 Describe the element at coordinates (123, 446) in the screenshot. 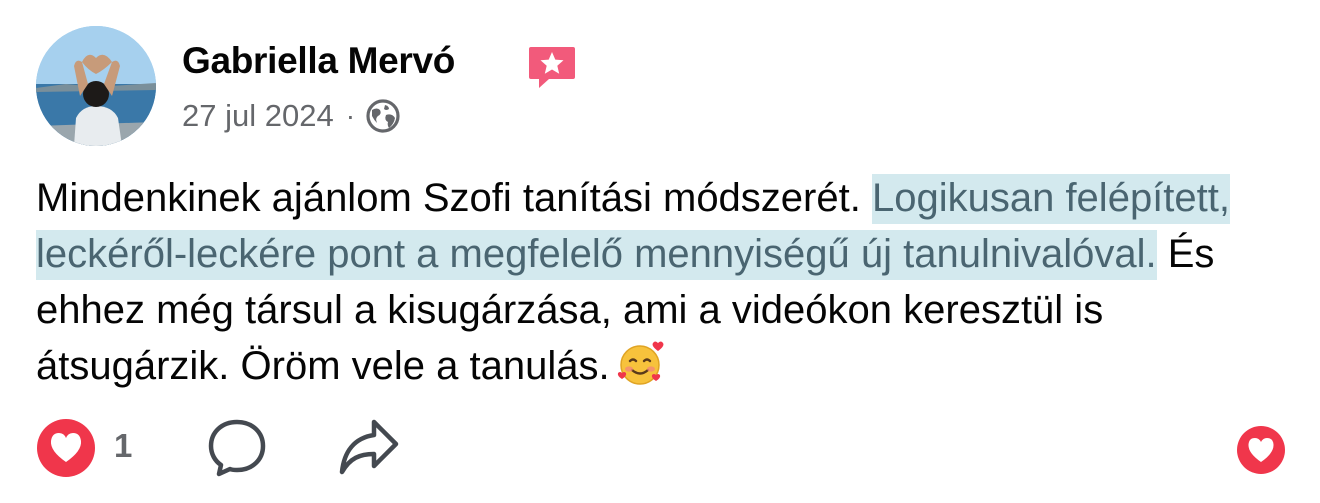

I see `like-count: 1` at that location.